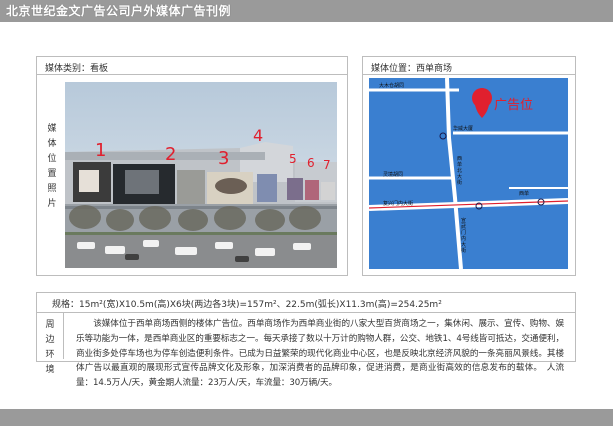  Describe the element at coordinates (393, 175) in the screenshot. I see `street-label-mid-left: 灵境胡同` at that location.